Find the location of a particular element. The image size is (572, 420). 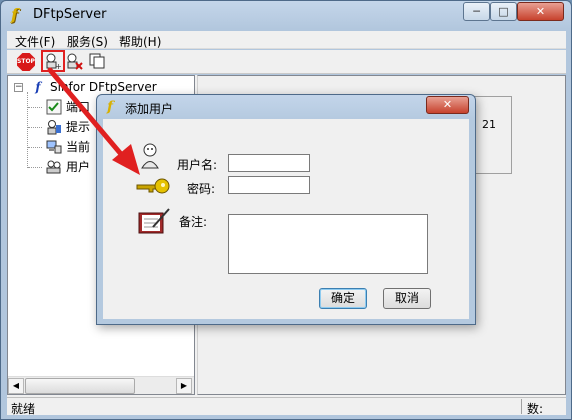

toolbar: STOP + is located at coordinates (286, 62).